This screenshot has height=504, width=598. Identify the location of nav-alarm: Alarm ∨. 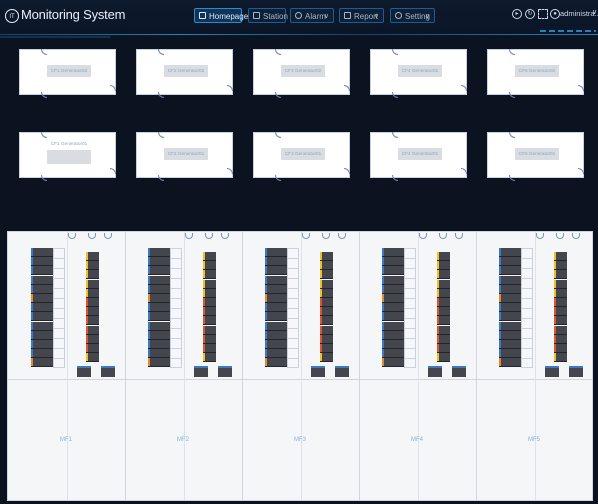
(312, 15).